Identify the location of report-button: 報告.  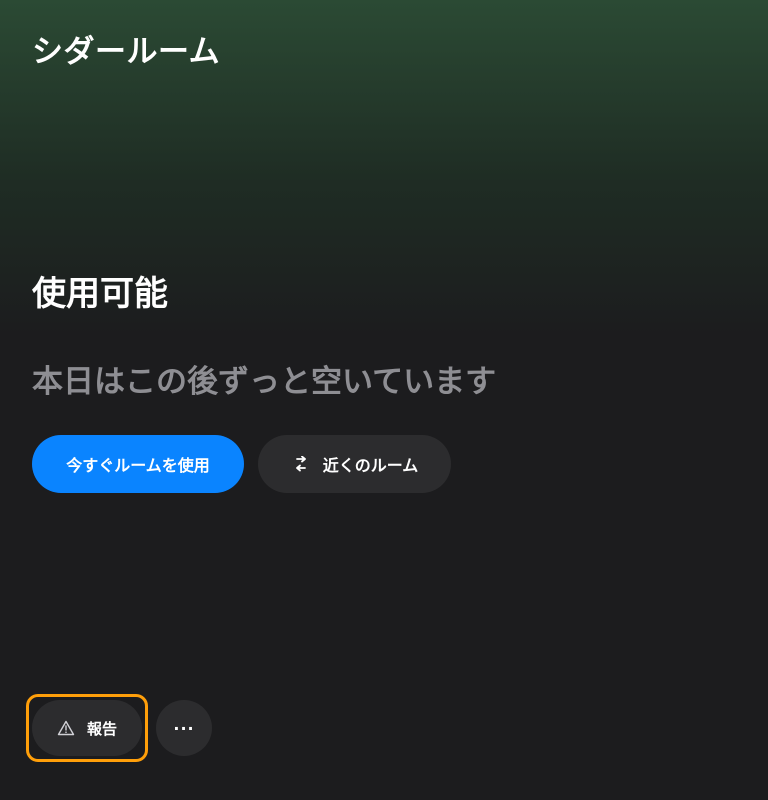
(87, 728).